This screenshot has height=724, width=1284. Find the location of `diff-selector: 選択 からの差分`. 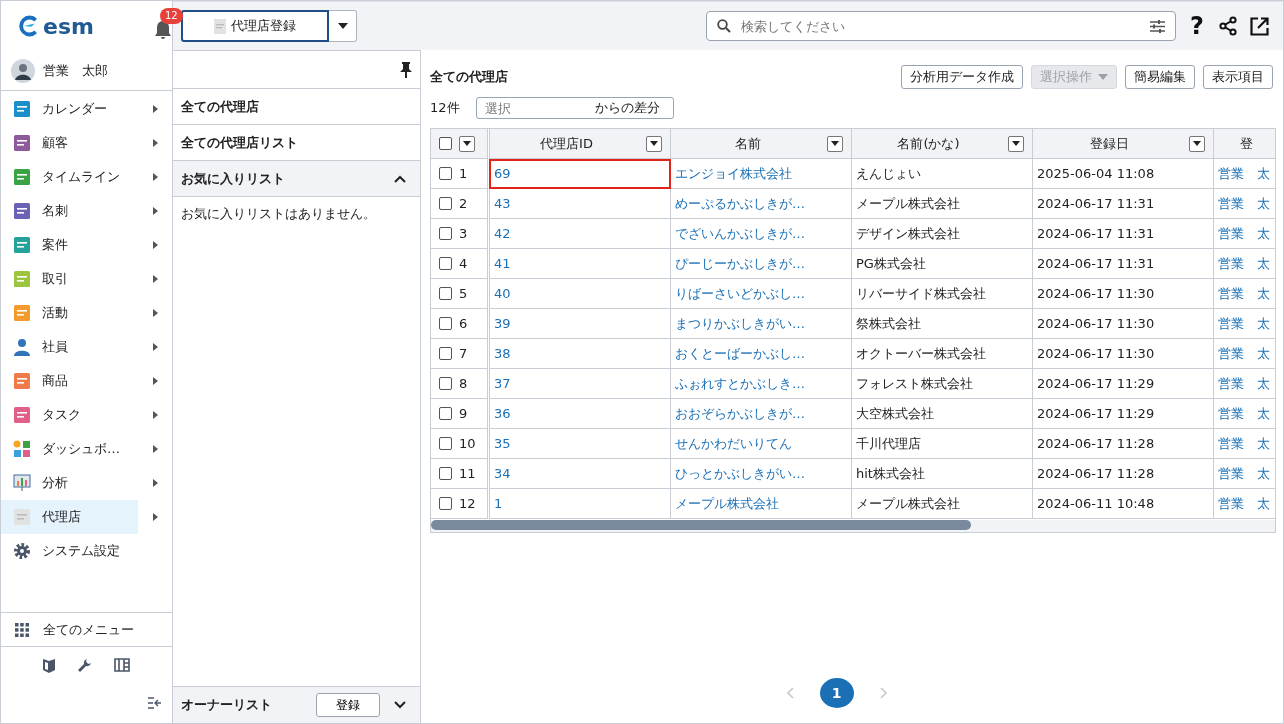

diff-selector: 選択 からの差分 is located at coordinates (574, 108).